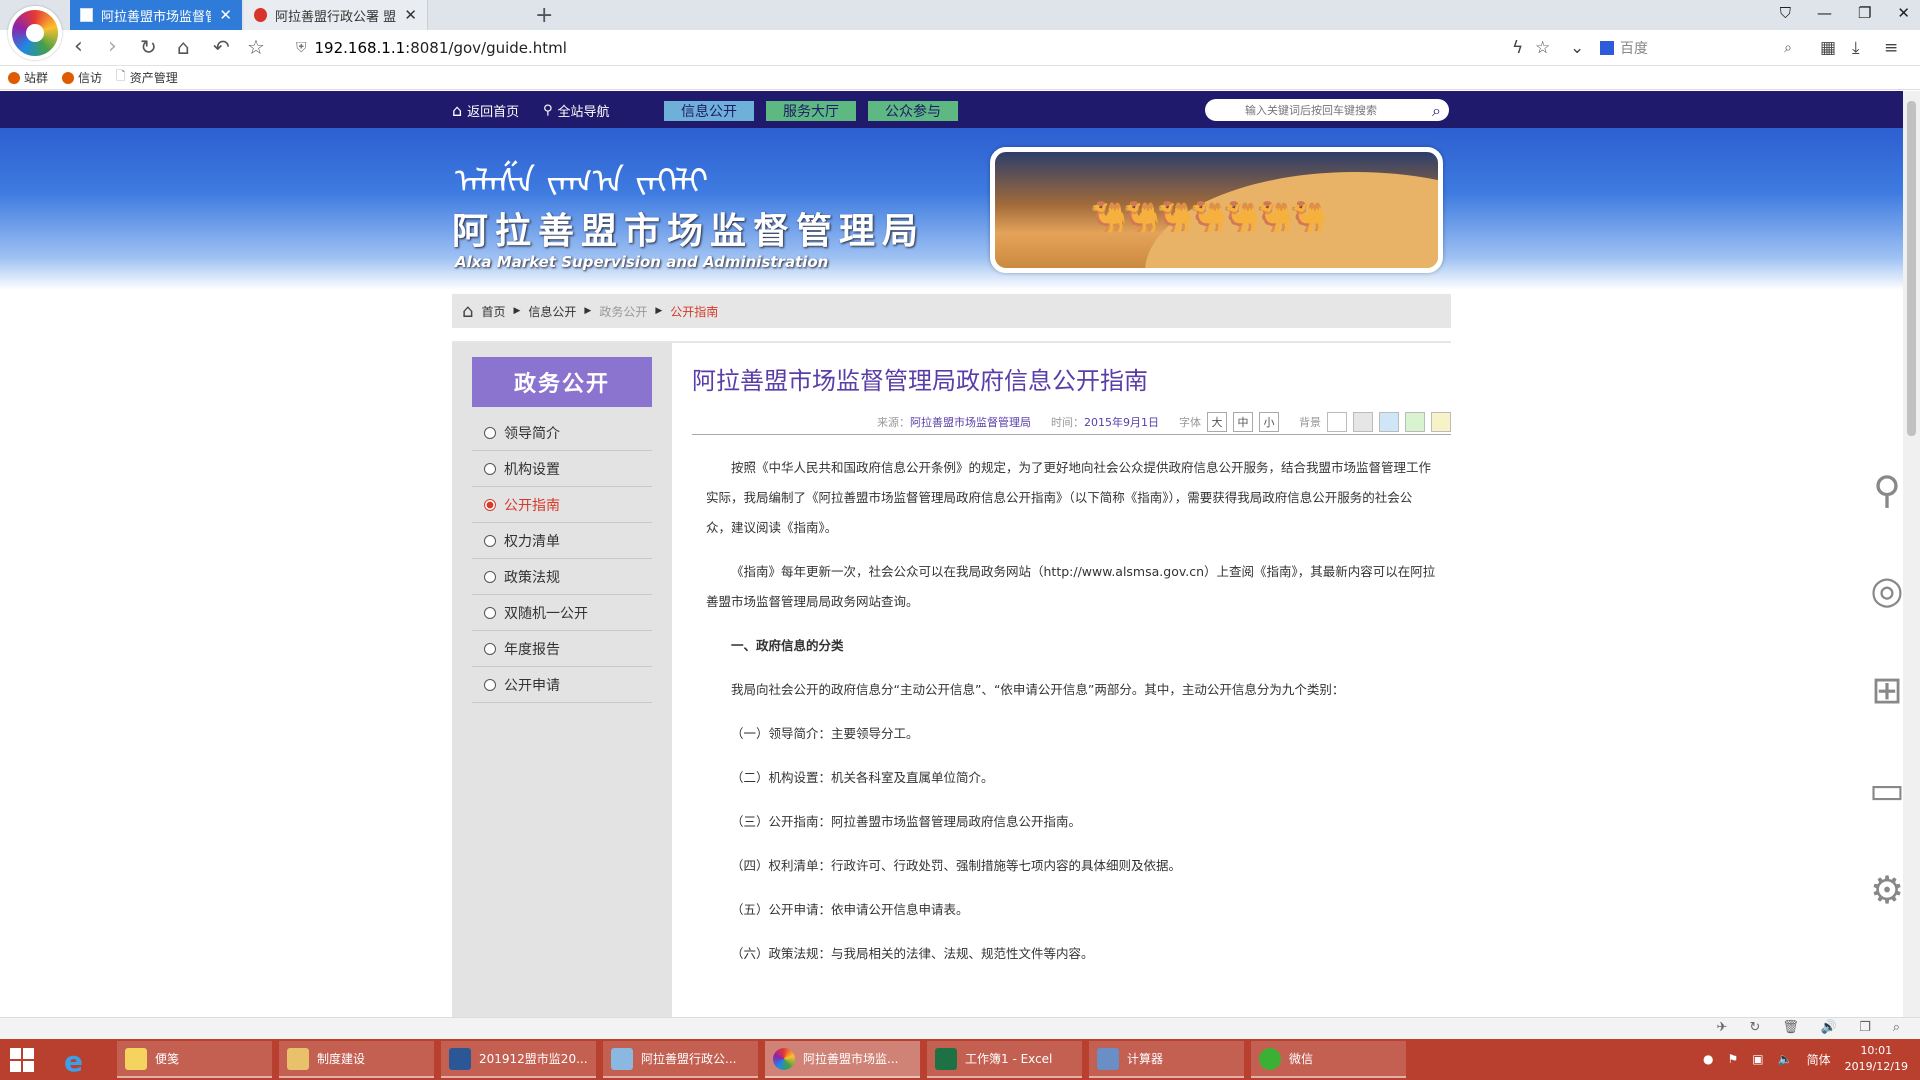 This screenshot has height=1080, width=1920. Describe the element at coordinates (490, 504) in the screenshot. I see `radio-icon` at that location.